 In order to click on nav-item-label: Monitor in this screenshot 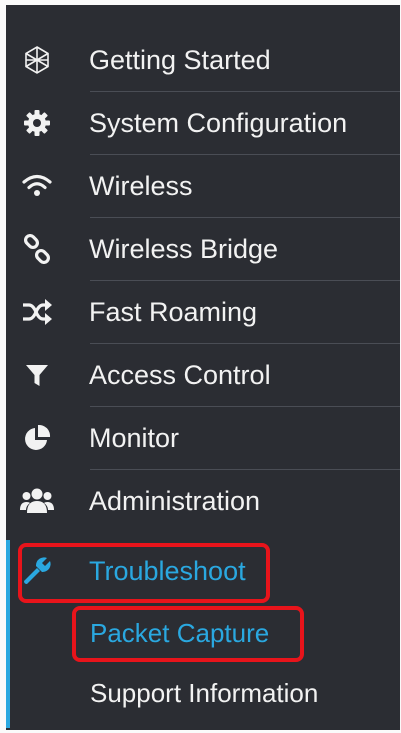, I will do `click(134, 438)`.